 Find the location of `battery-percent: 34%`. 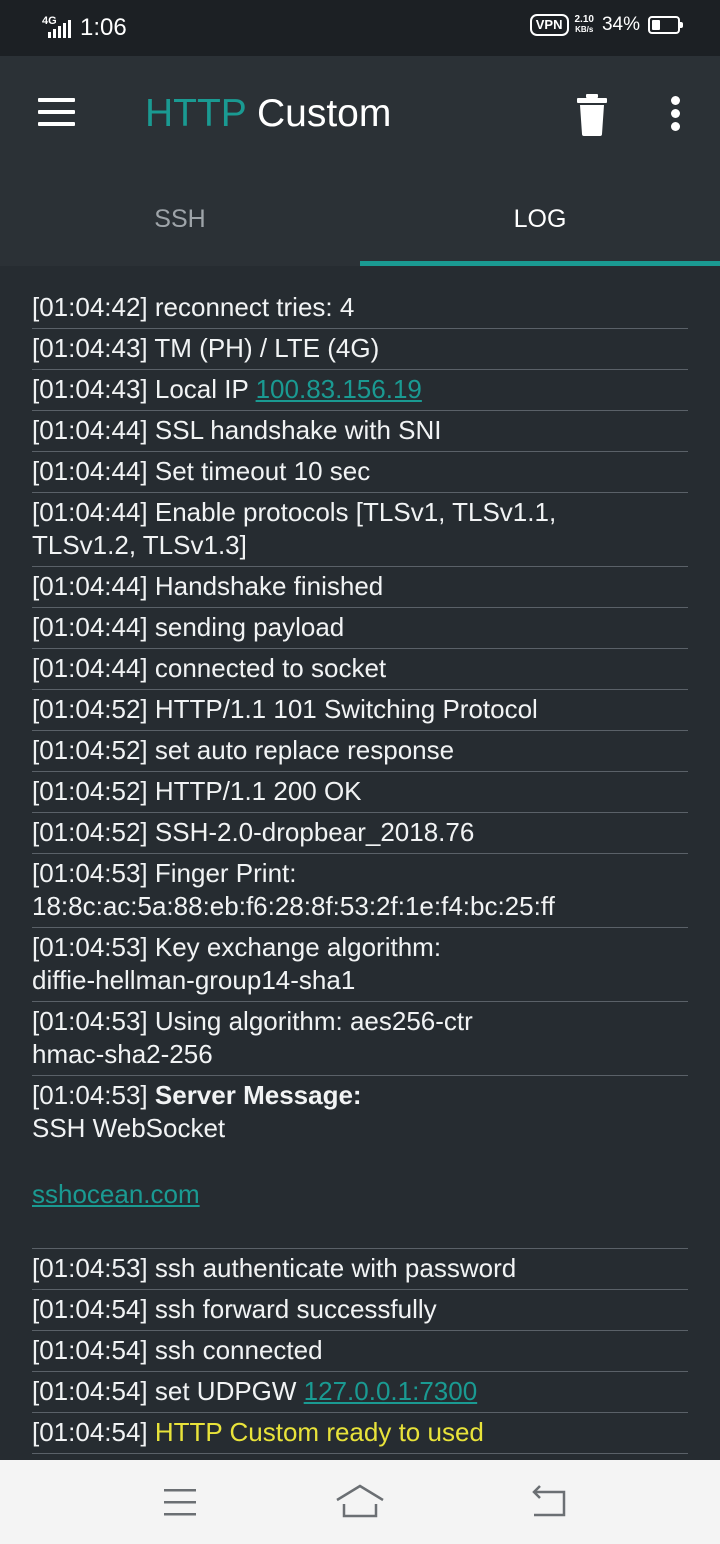

battery-percent: 34% is located at coordinates (620, 24).